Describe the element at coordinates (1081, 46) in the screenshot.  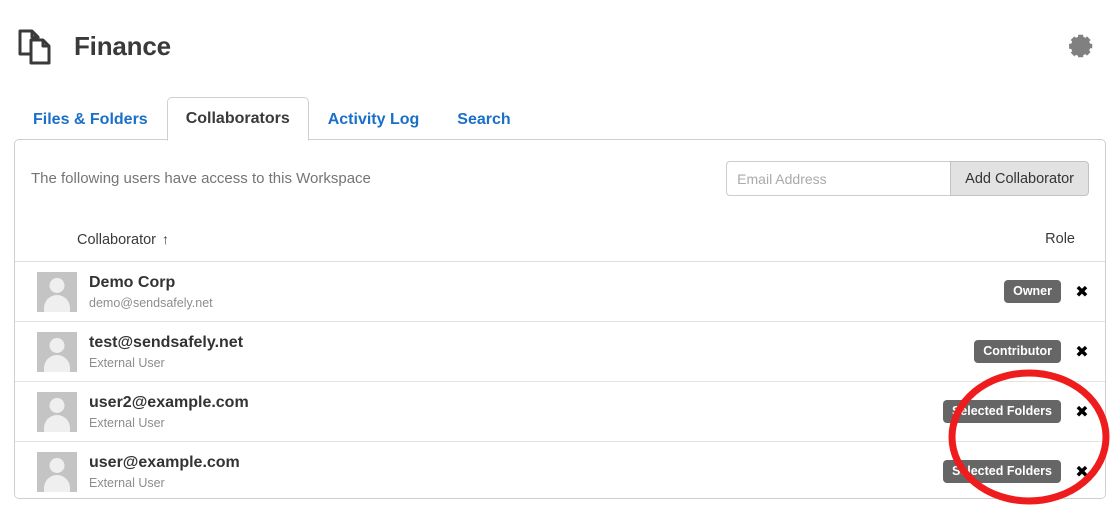
I see `gear-icon` at that location.